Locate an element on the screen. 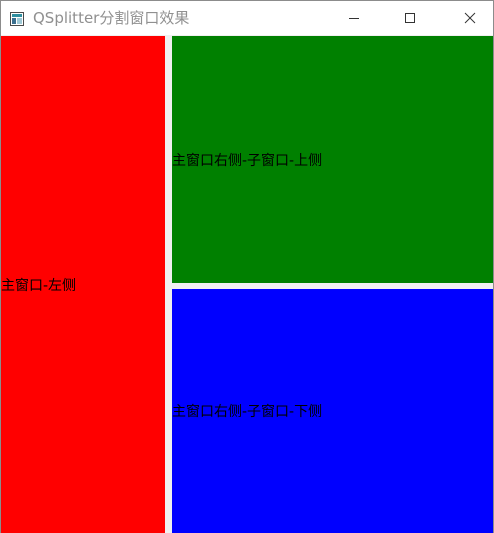 The image size is (494, 533). minimize-button is located at coordinates (354, 18).